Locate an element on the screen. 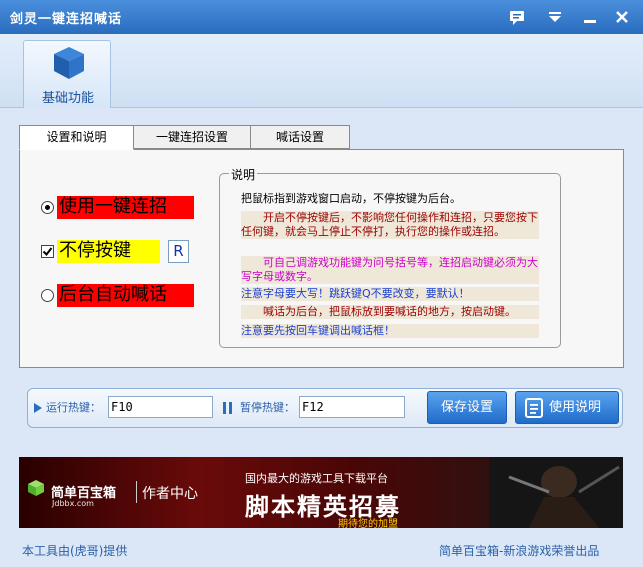 This screenshot has width=643, height=567. one-key-combo-radio is located at coordinates (47, 207).